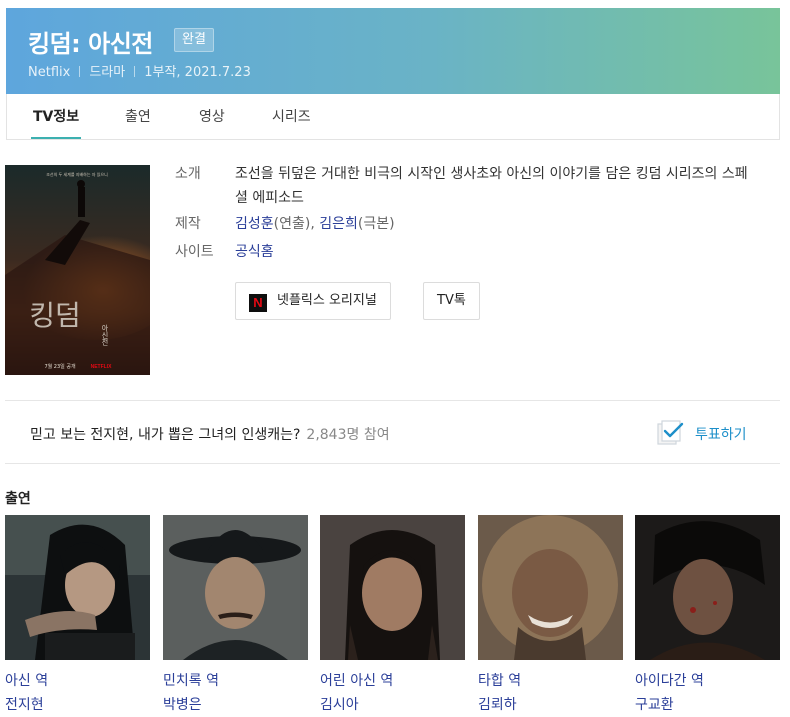  I want to click on meta-genre: 드라마, so click(107, 72).